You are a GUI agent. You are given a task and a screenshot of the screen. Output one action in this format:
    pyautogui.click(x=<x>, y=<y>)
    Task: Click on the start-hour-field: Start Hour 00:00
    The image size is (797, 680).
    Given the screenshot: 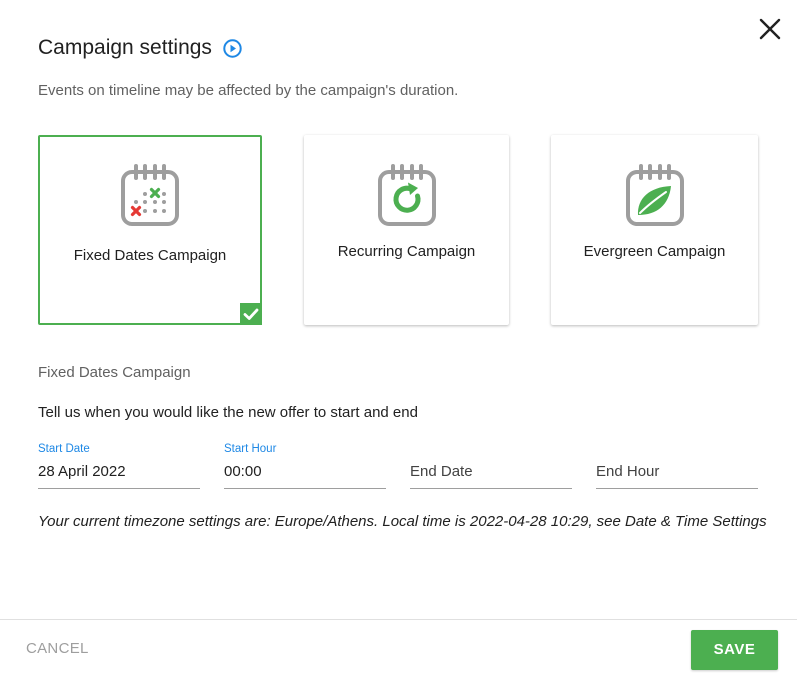 What is the action you would take?
    pyautogui.click(x=305, y=464)
    